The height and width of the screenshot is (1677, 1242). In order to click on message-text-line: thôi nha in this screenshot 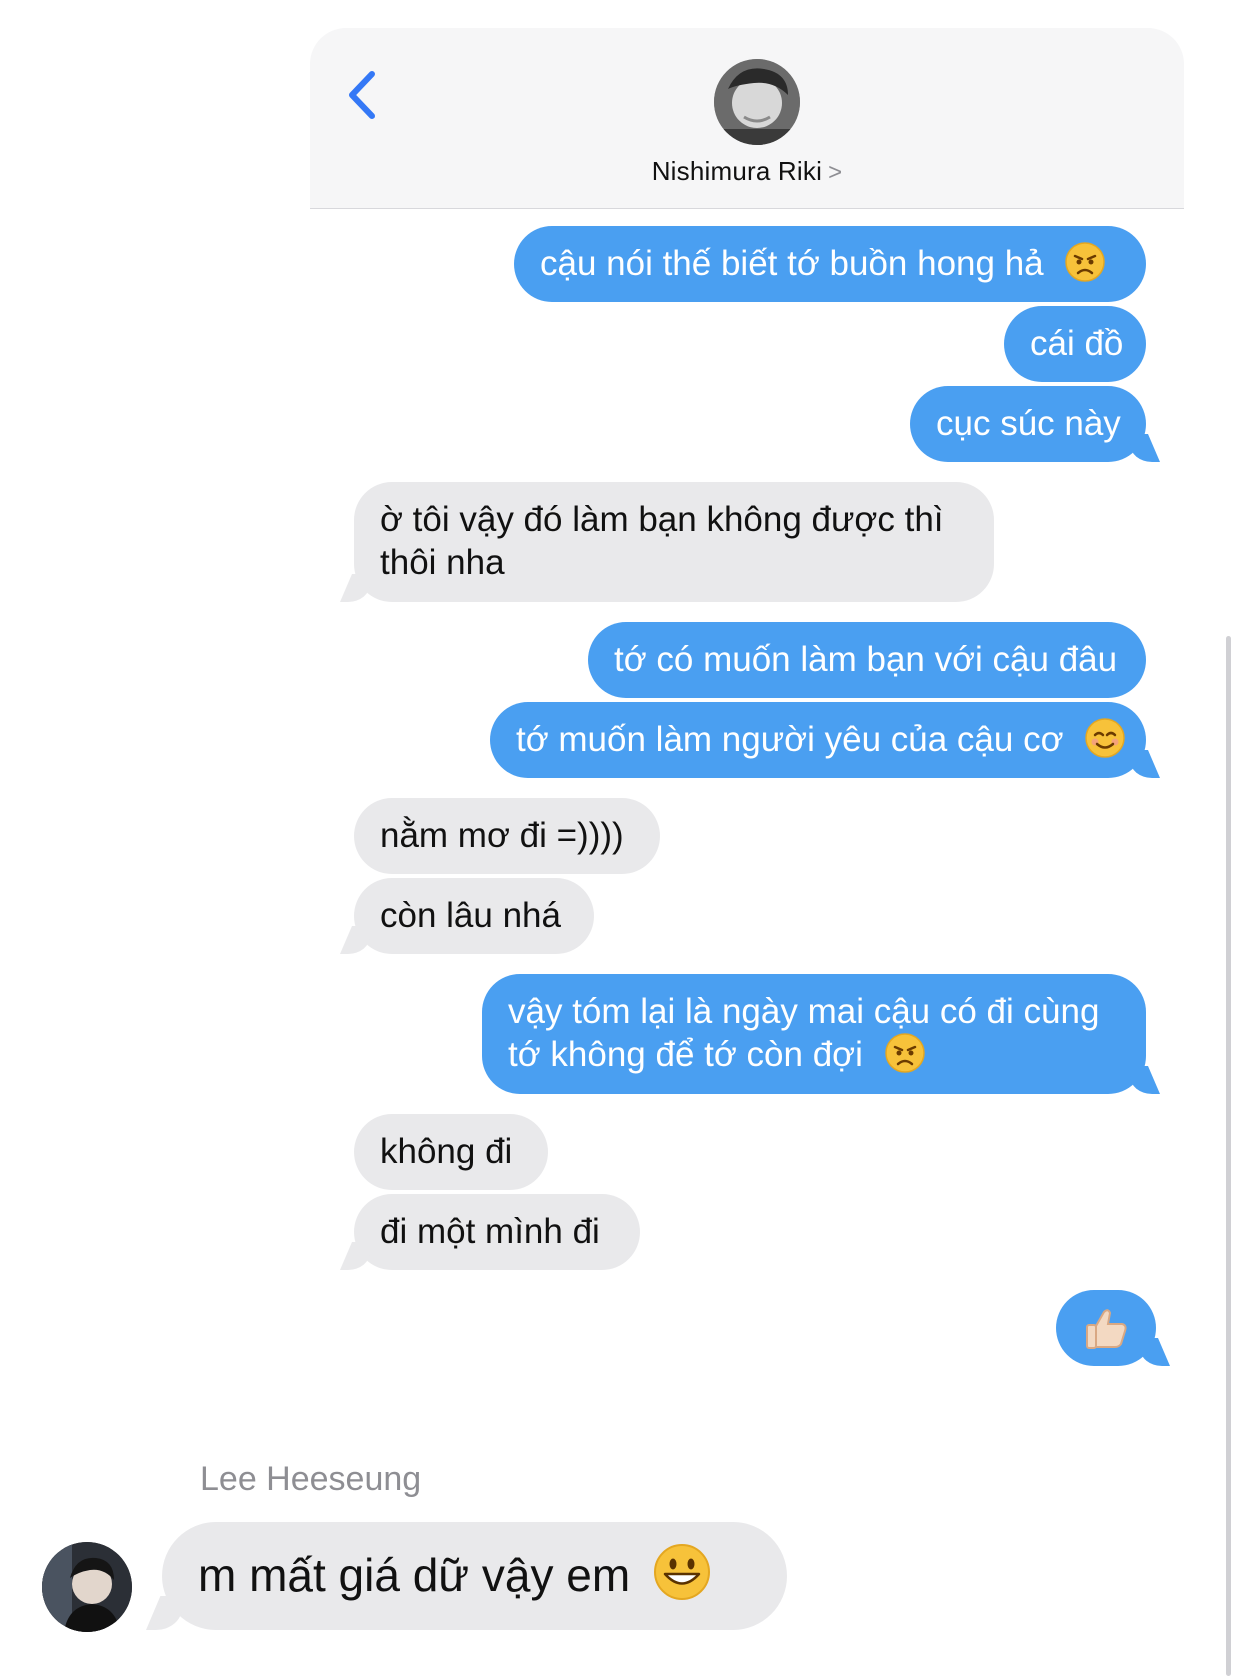, I will do `click(442, 562)`.